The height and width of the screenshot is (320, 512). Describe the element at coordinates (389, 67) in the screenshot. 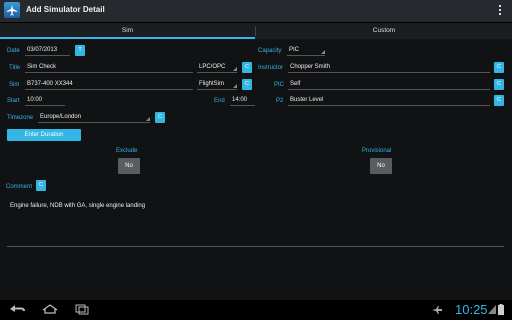

I see `instructor-field: Chopper Smith` at that location.